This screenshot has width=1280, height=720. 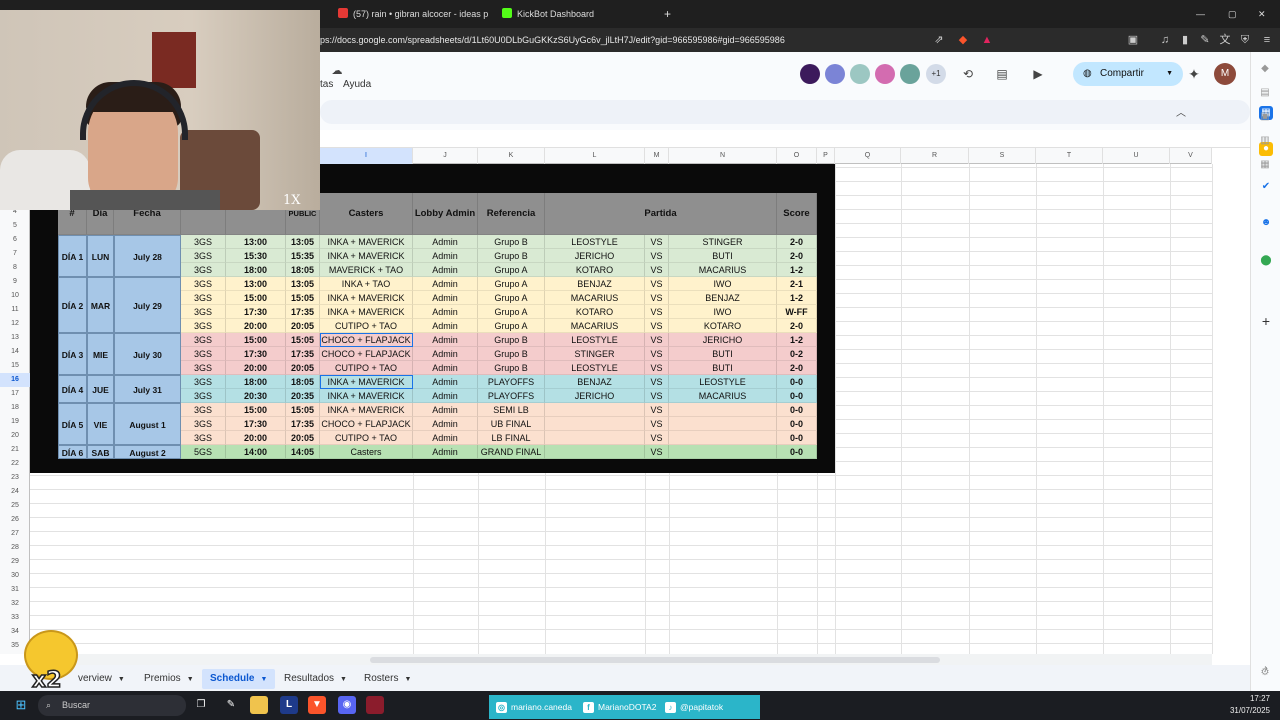 What do you see at coordinates (1225, 40) in the screenshot?
I see `translate-icon: 文` at bounding box center [1225, 40].